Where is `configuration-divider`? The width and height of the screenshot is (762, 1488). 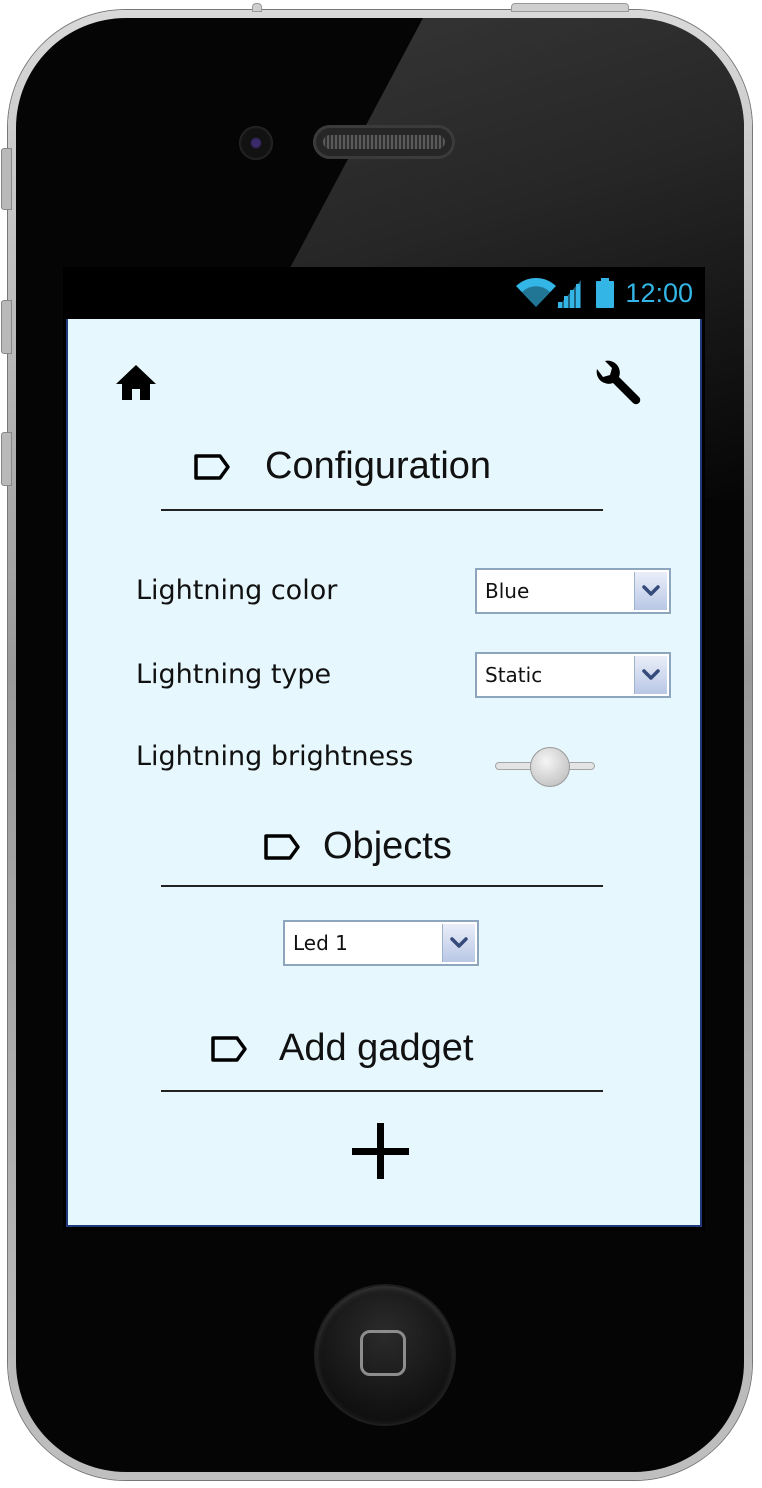 configuration-divider is located at coordinates (382, 510).